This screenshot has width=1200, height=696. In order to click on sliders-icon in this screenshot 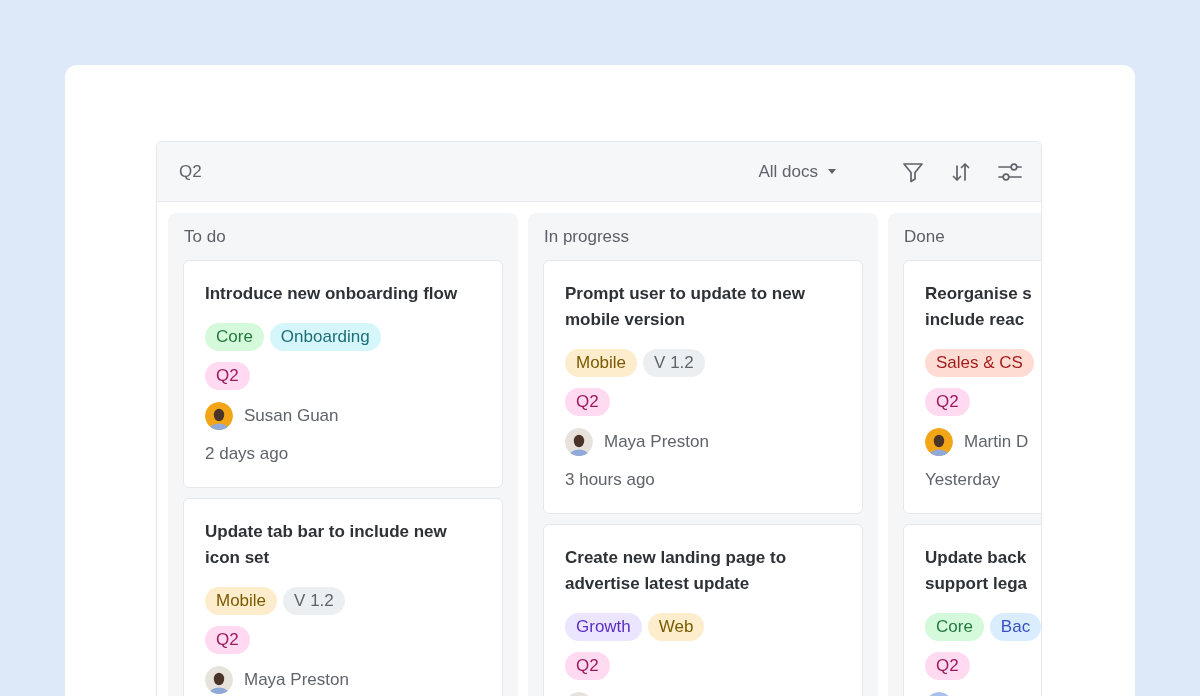, I will do `click(1010, 171)`.